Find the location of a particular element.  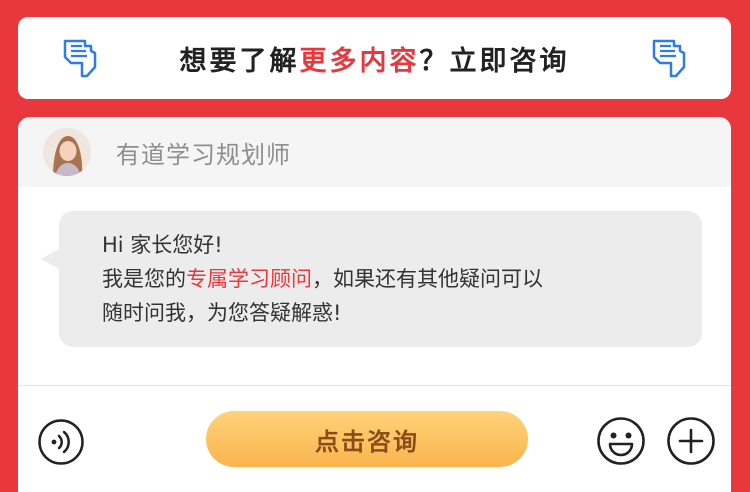

avatar is located at coordinates (67, 152).